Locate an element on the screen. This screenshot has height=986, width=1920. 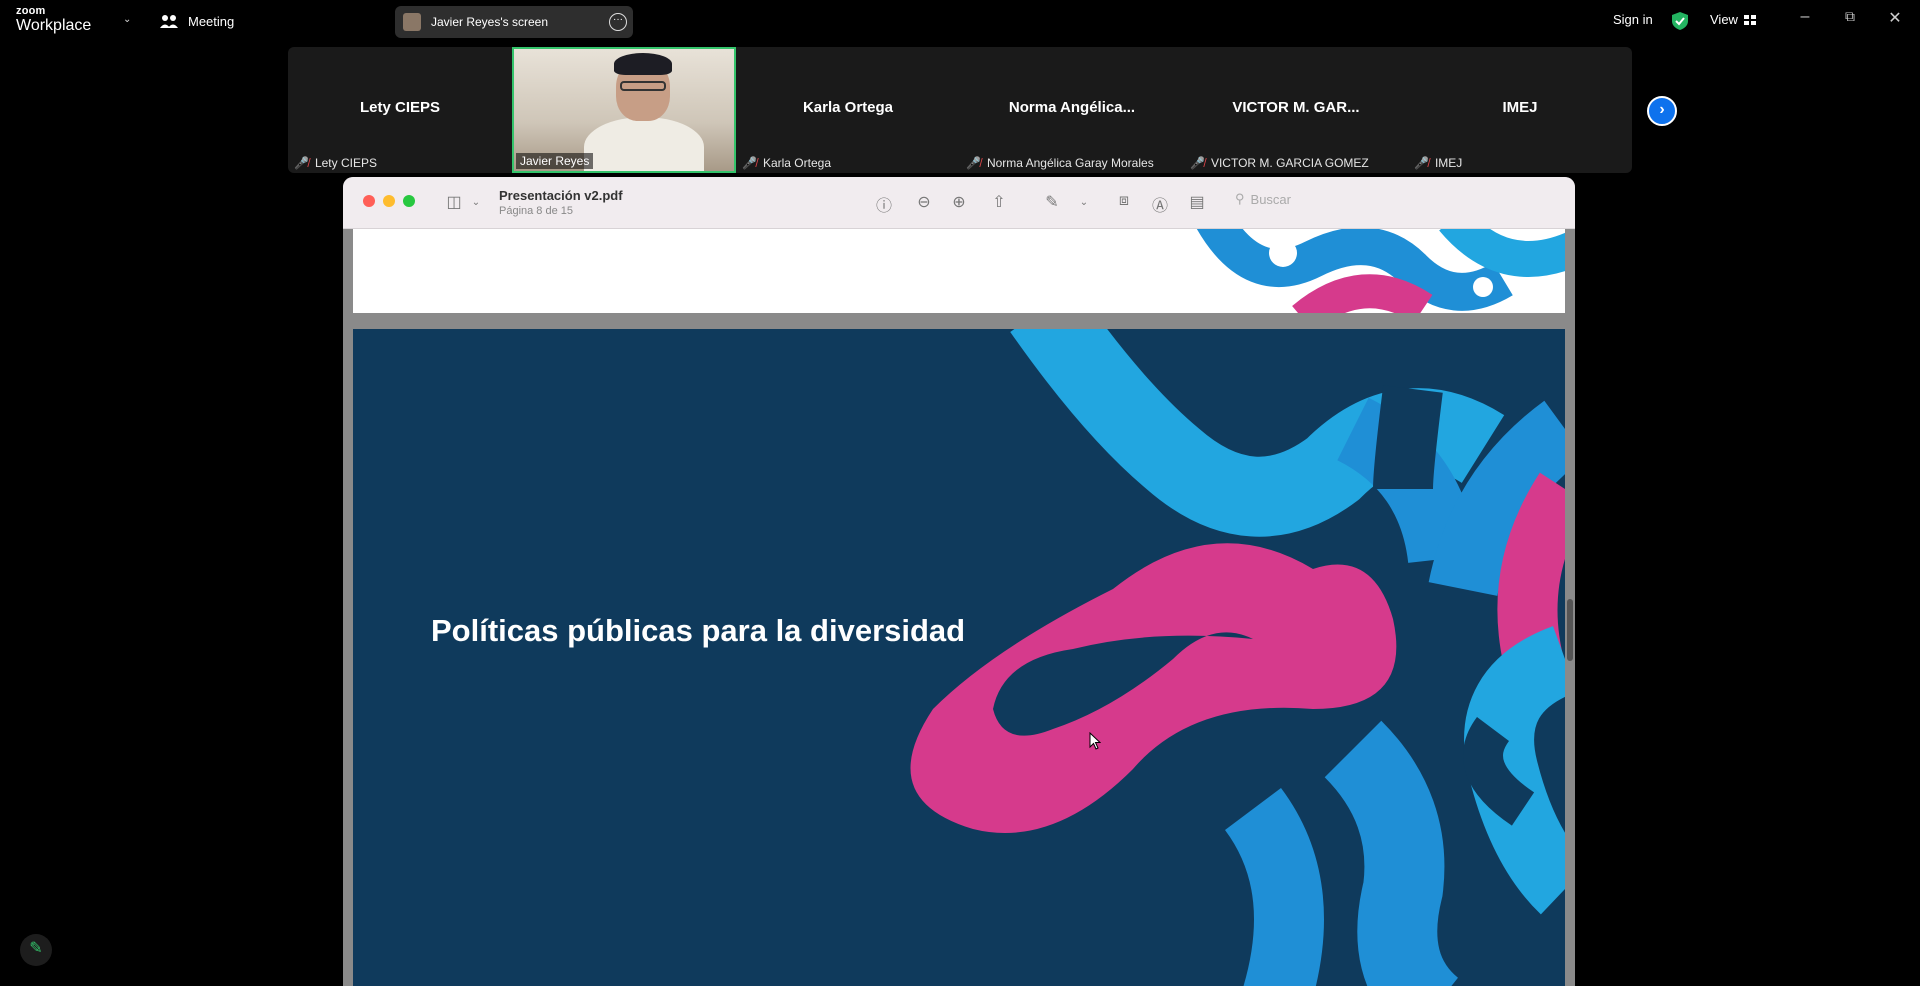
participant-name: Norma Angélica Garay Morales is located at coordinates (1070, 163).